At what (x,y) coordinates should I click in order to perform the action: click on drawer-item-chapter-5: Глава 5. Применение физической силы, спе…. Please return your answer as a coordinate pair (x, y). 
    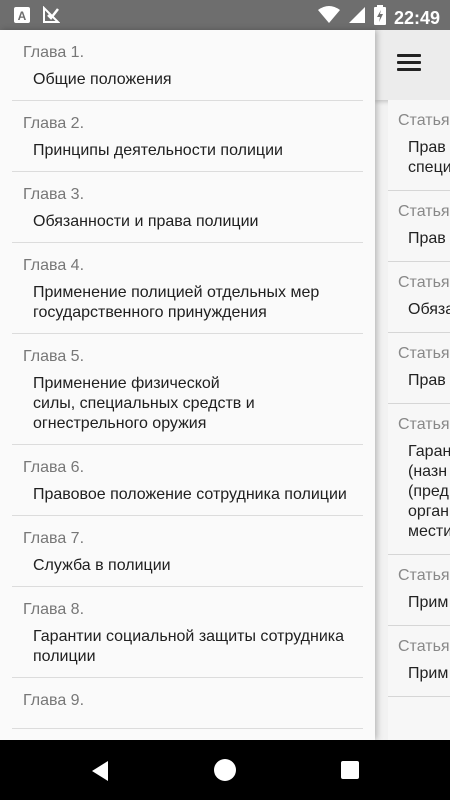
    Looking at the image, I should click on (187, 389).